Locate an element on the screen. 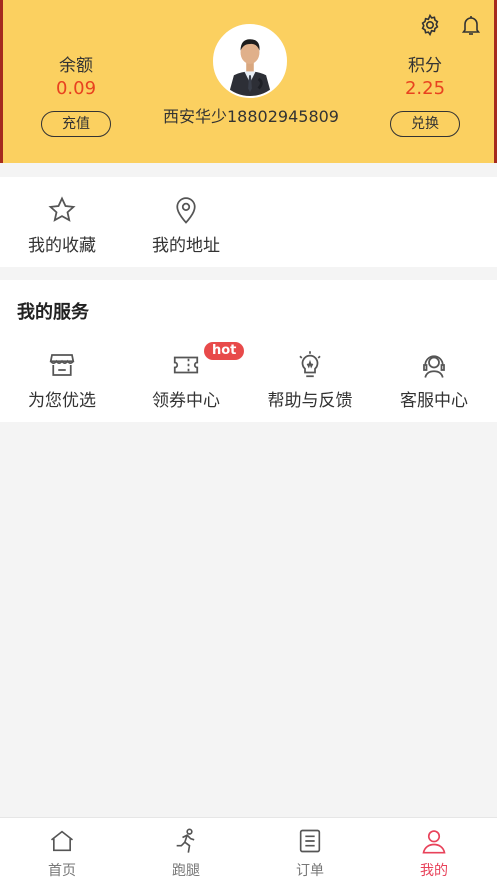  order-list-icon is located at coordinates (310, 841).